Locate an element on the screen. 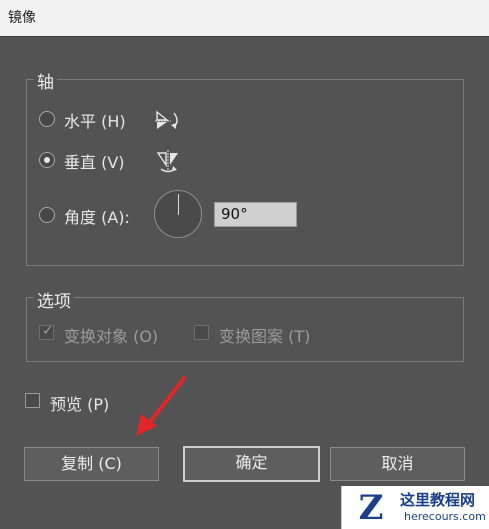 The width and height of the screenshot is (489, 529). preview-checkbox is located at coordinates (32, 400).